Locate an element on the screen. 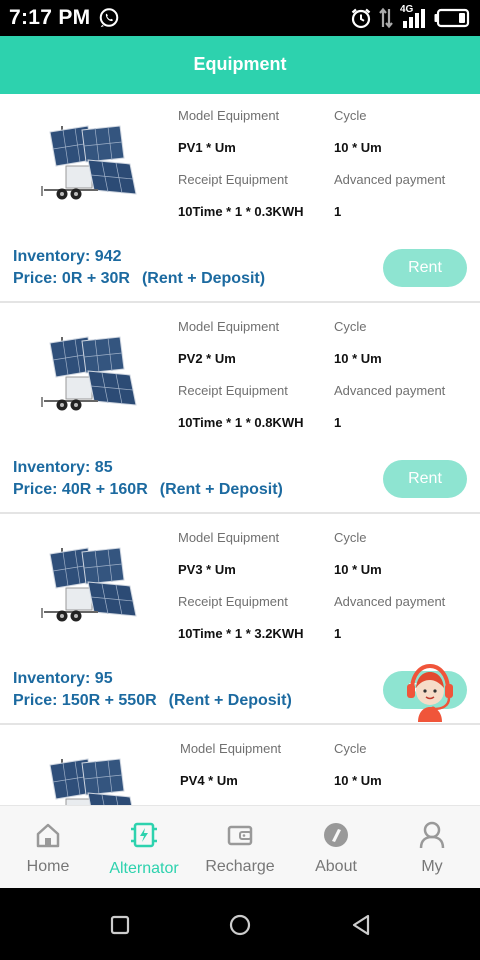 The height and width of the screenshot is (960, 480). price-value: Price: 40R + 160R is located at coordinates (80, 489).